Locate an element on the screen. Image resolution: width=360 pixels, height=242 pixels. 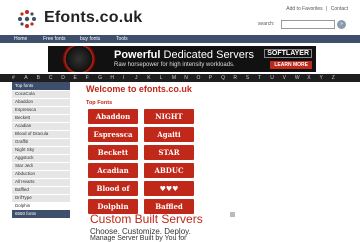
sidebar-font-count: 6550 fonts is located at coordinates (41, 214).